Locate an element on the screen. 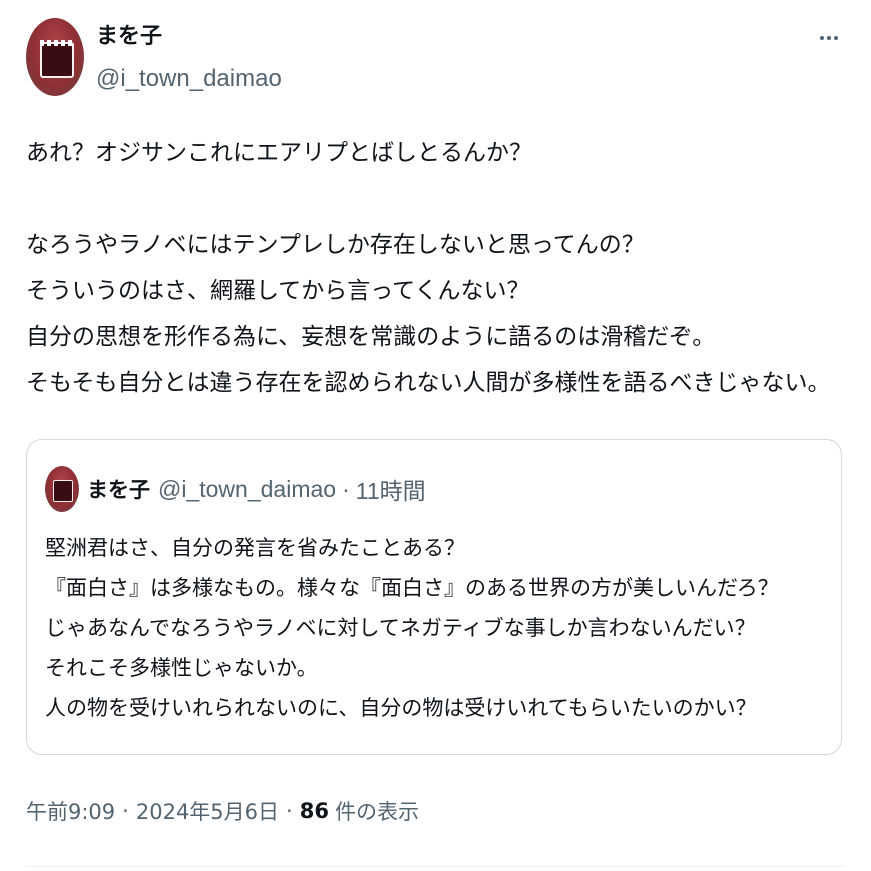  tweet-line: なろうやラノベにはテンプレしか存在しないと思ってんの？ is located at coordinates (335, 245).